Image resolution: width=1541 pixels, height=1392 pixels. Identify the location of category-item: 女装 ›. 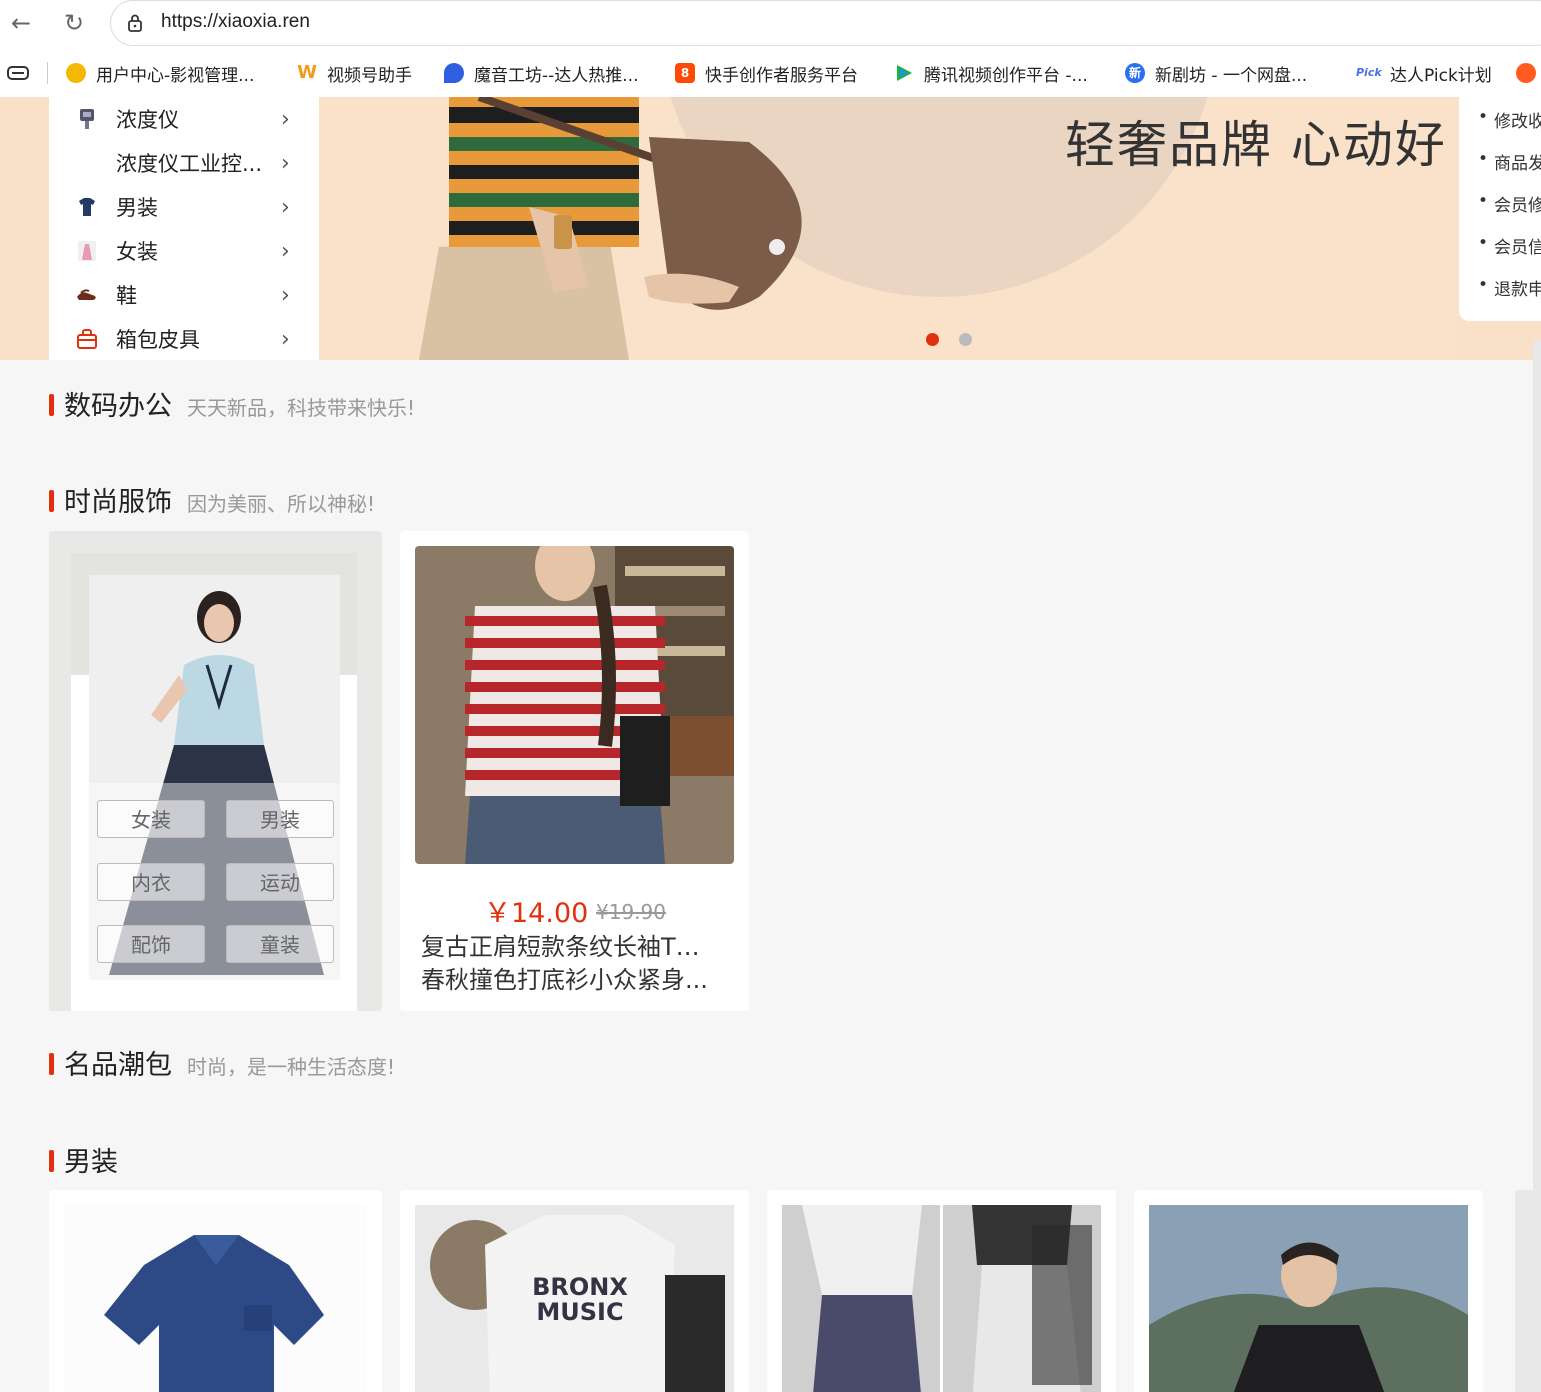
(184, 251).